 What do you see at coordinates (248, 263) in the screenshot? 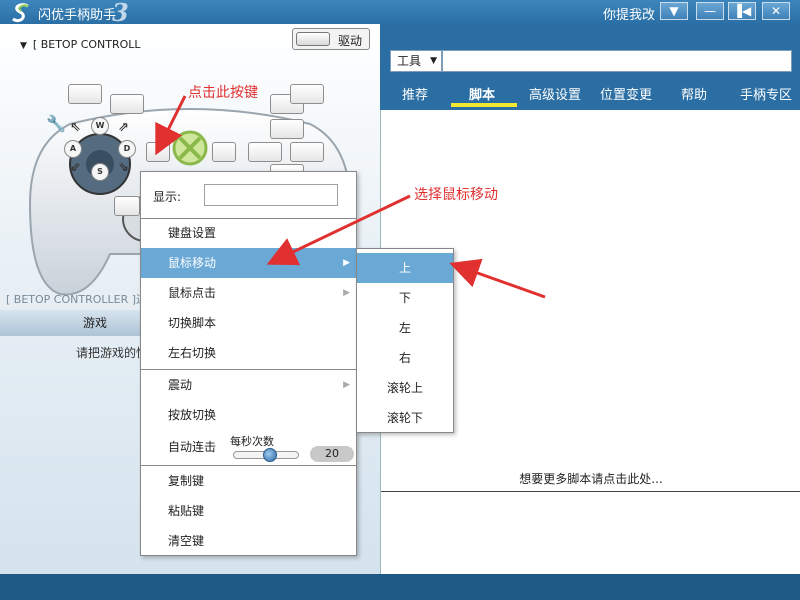
I see `menu-item-mouse-move: 鼠标移动 ▶` at bounding box center [248, 263].